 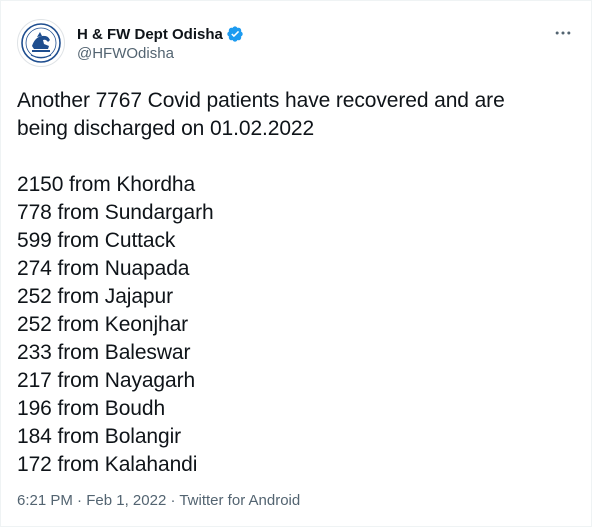 I want to click on tweet-intro-line-2: being discharged on 01.02.2022, so click(x=166, y=128).